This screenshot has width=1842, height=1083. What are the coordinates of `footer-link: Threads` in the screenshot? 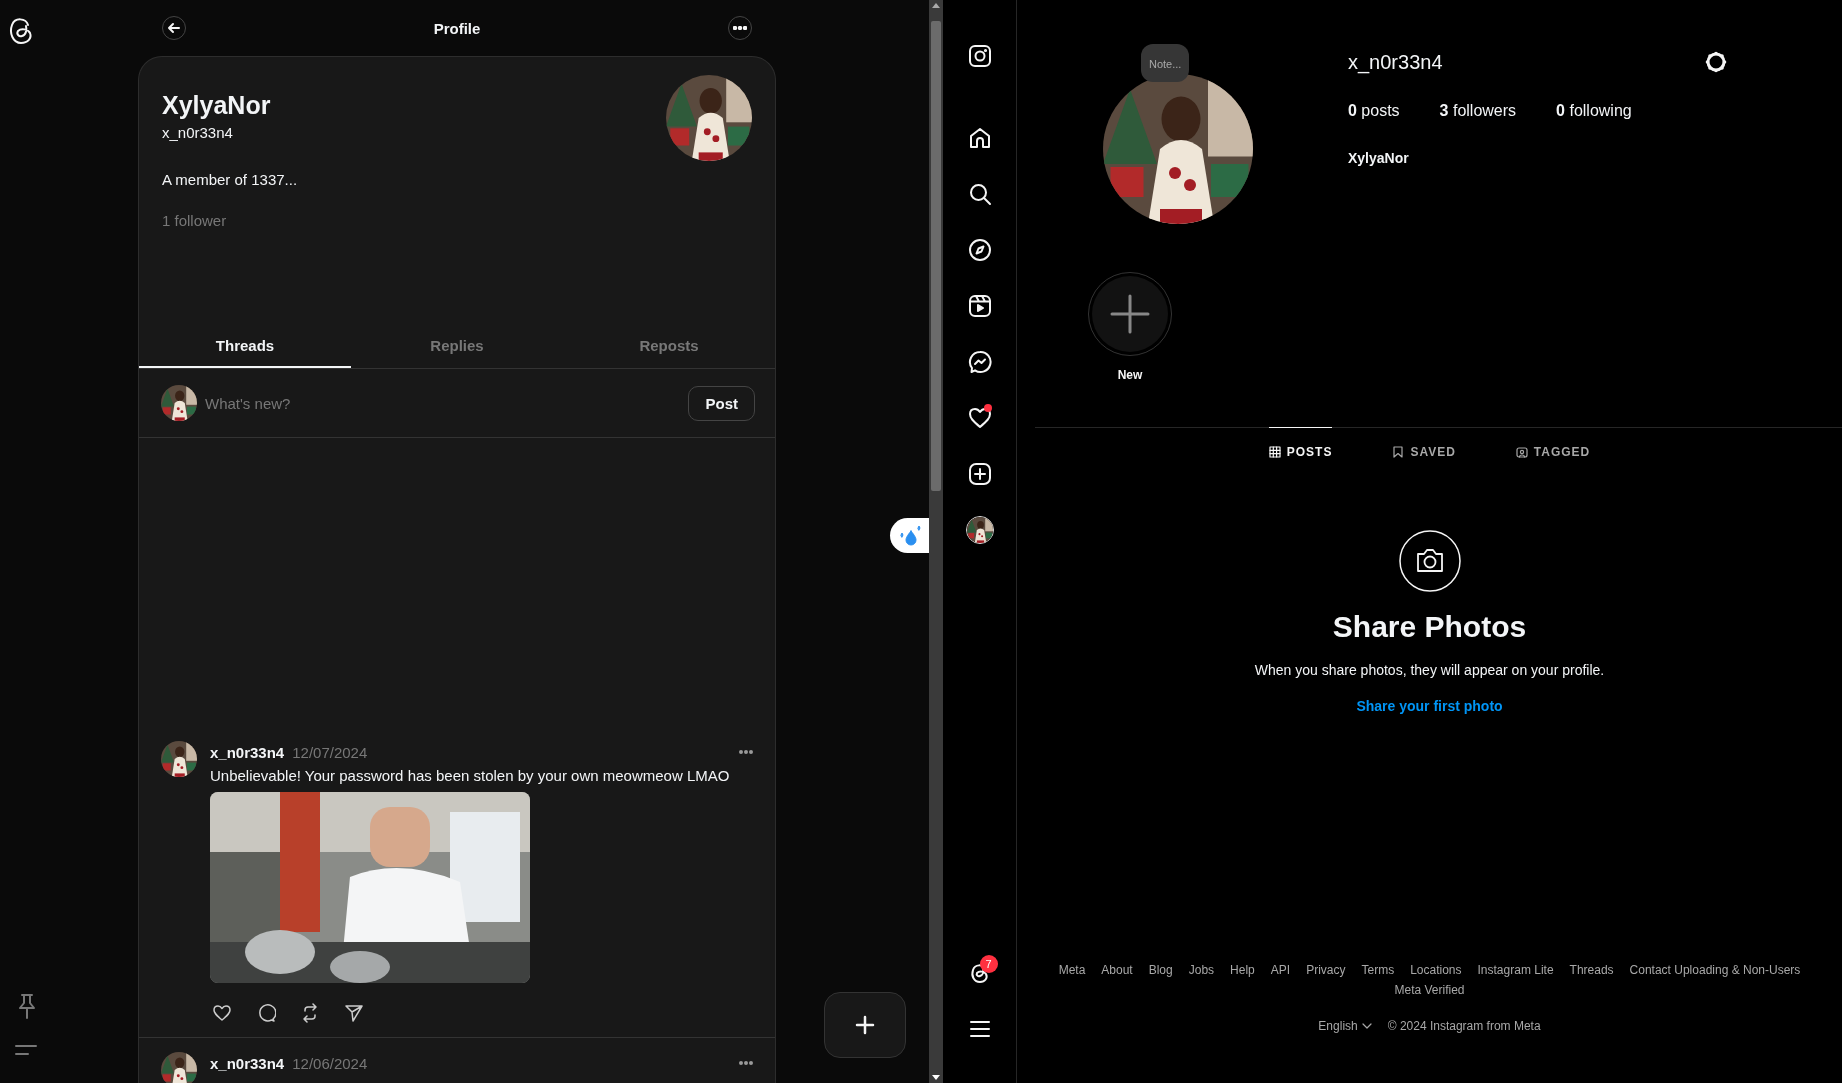 It's located at (1591, 970).